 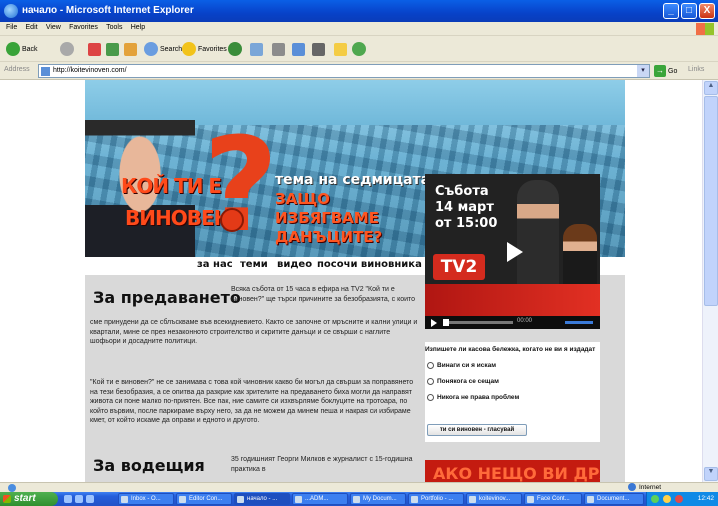 I want to click on ie-quicklaunch-icon, so click(x=68, y=499).